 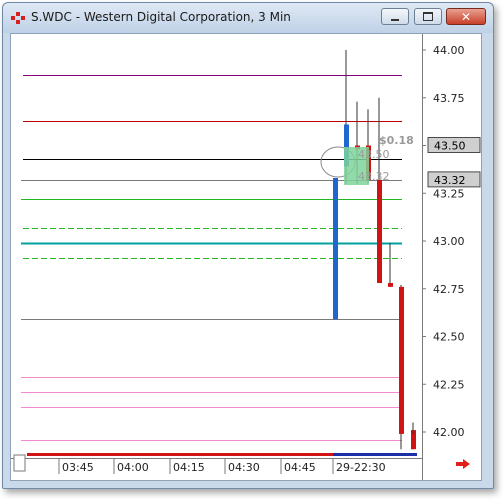 What do you see at coordinates (449, 432) in the screenshot?
I see `y-tick-label: 42.00` at bounding box center [449, 432].